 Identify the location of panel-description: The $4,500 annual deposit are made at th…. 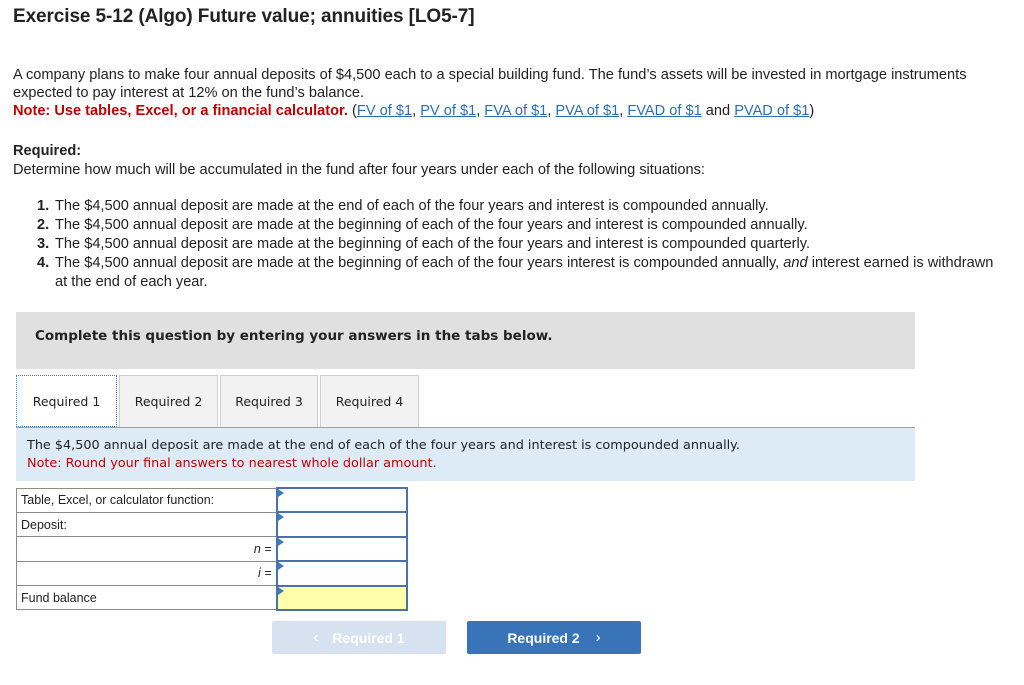
(384, 445).